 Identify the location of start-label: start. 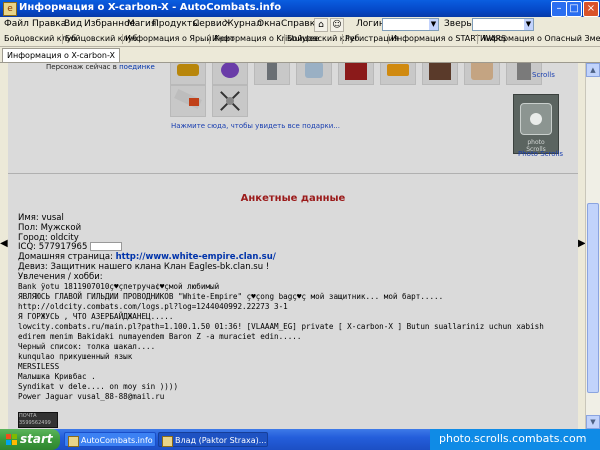
(36, 439).